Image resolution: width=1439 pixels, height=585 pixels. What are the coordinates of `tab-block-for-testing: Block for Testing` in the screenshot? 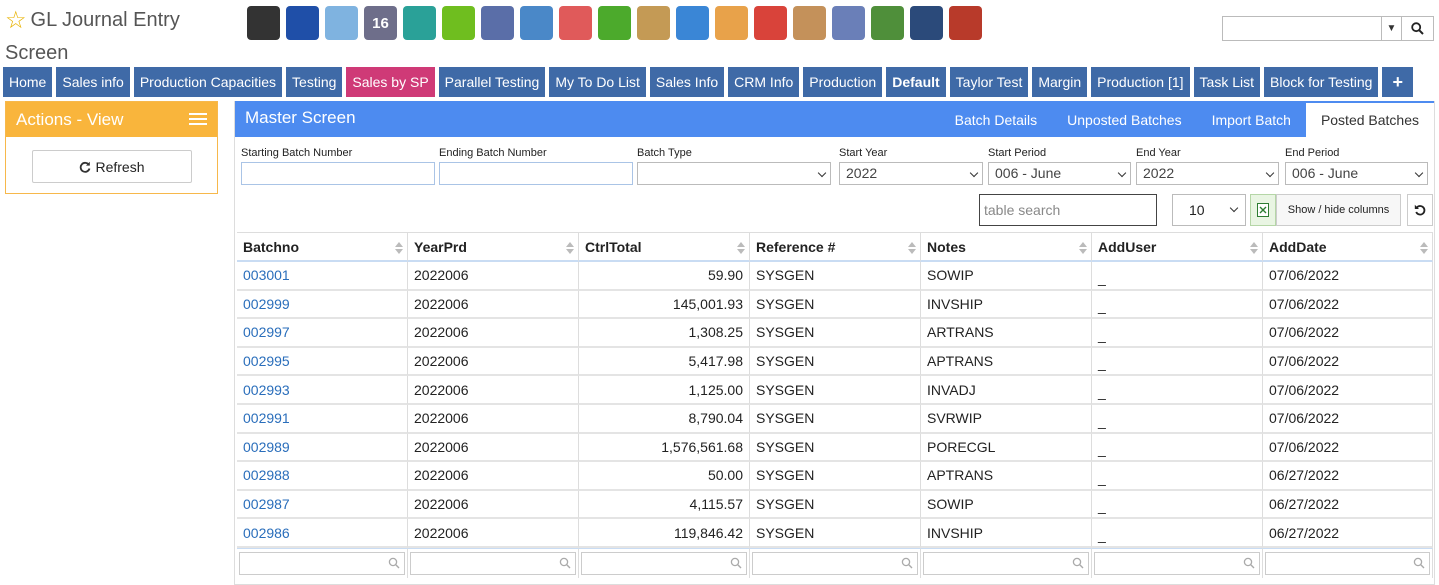 It's located at (1321, 82).